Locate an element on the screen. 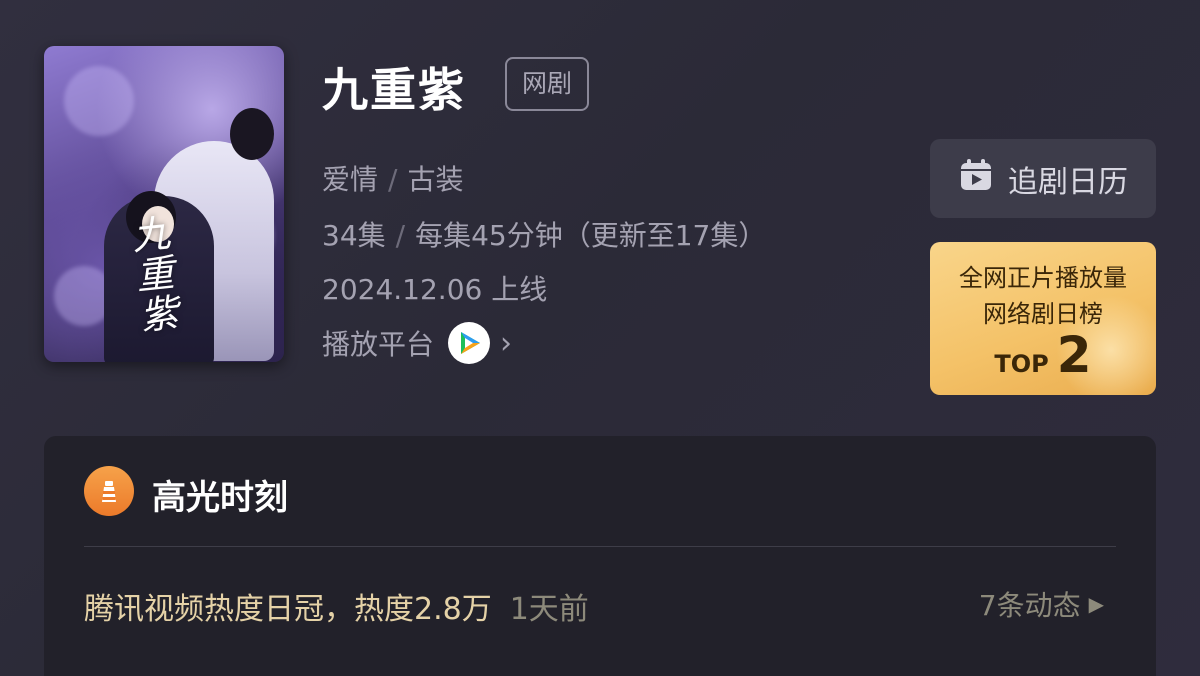 This screenshot has height=676, width=1200. highlight-title: 高光时刻 is located at coordinates (220, 498).